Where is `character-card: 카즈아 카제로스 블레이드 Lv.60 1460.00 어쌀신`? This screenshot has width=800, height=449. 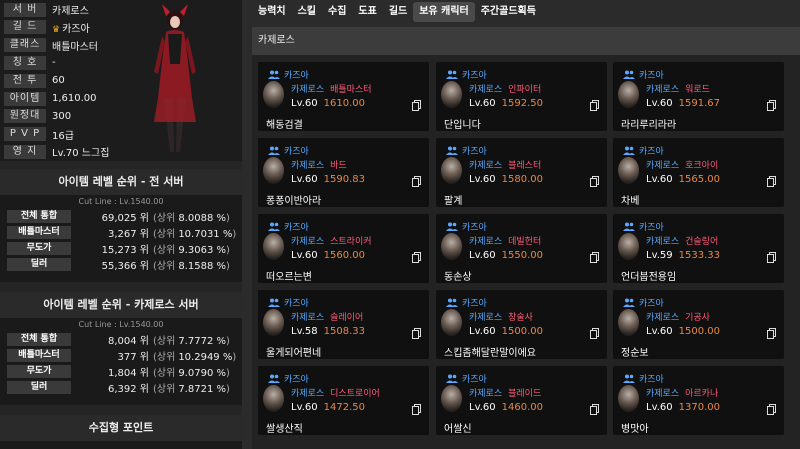
character-card: 카즈아 카제로스 블레이드 Lv.60 1460.00 어쌀신 is located at coordinates (521, 400).